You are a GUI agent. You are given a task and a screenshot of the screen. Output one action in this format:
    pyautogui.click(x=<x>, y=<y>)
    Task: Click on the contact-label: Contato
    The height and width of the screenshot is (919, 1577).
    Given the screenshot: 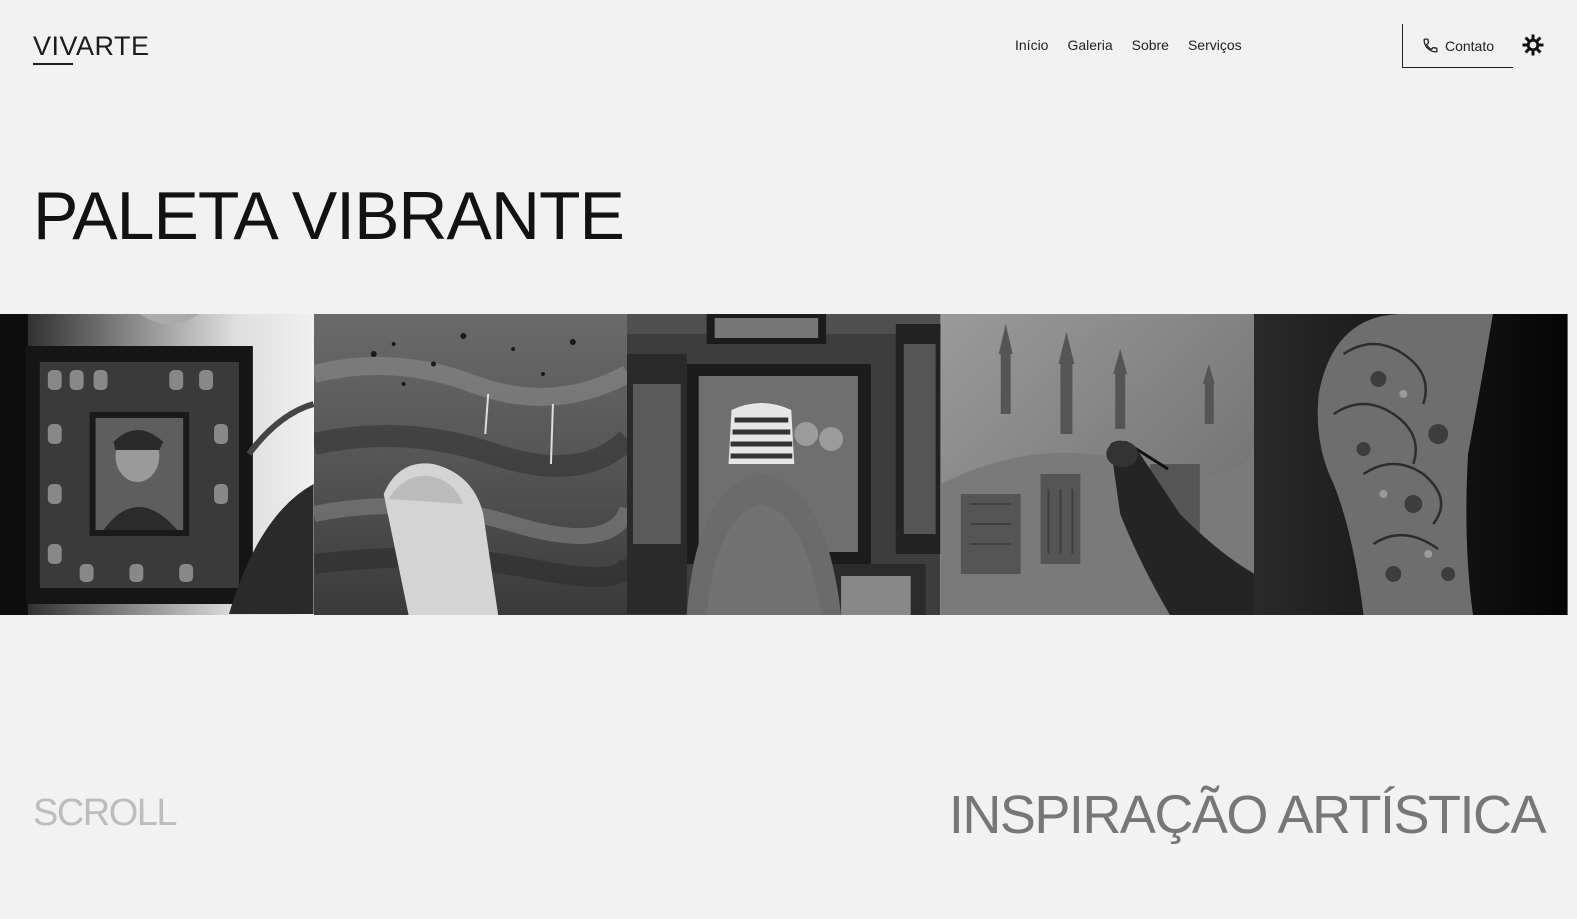 What is the action you would take?
    pyautogui.click(x=1469, y=45)
    